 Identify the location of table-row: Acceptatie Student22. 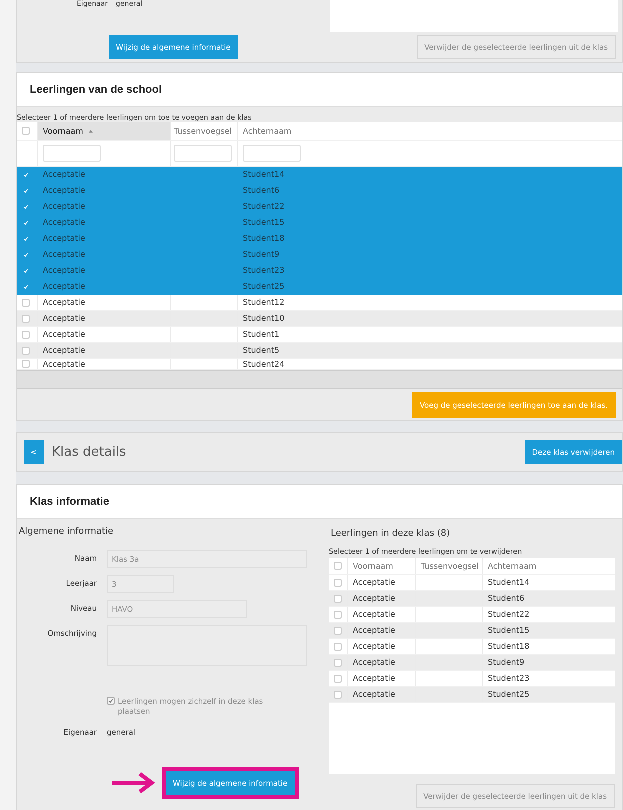
(319, 207).